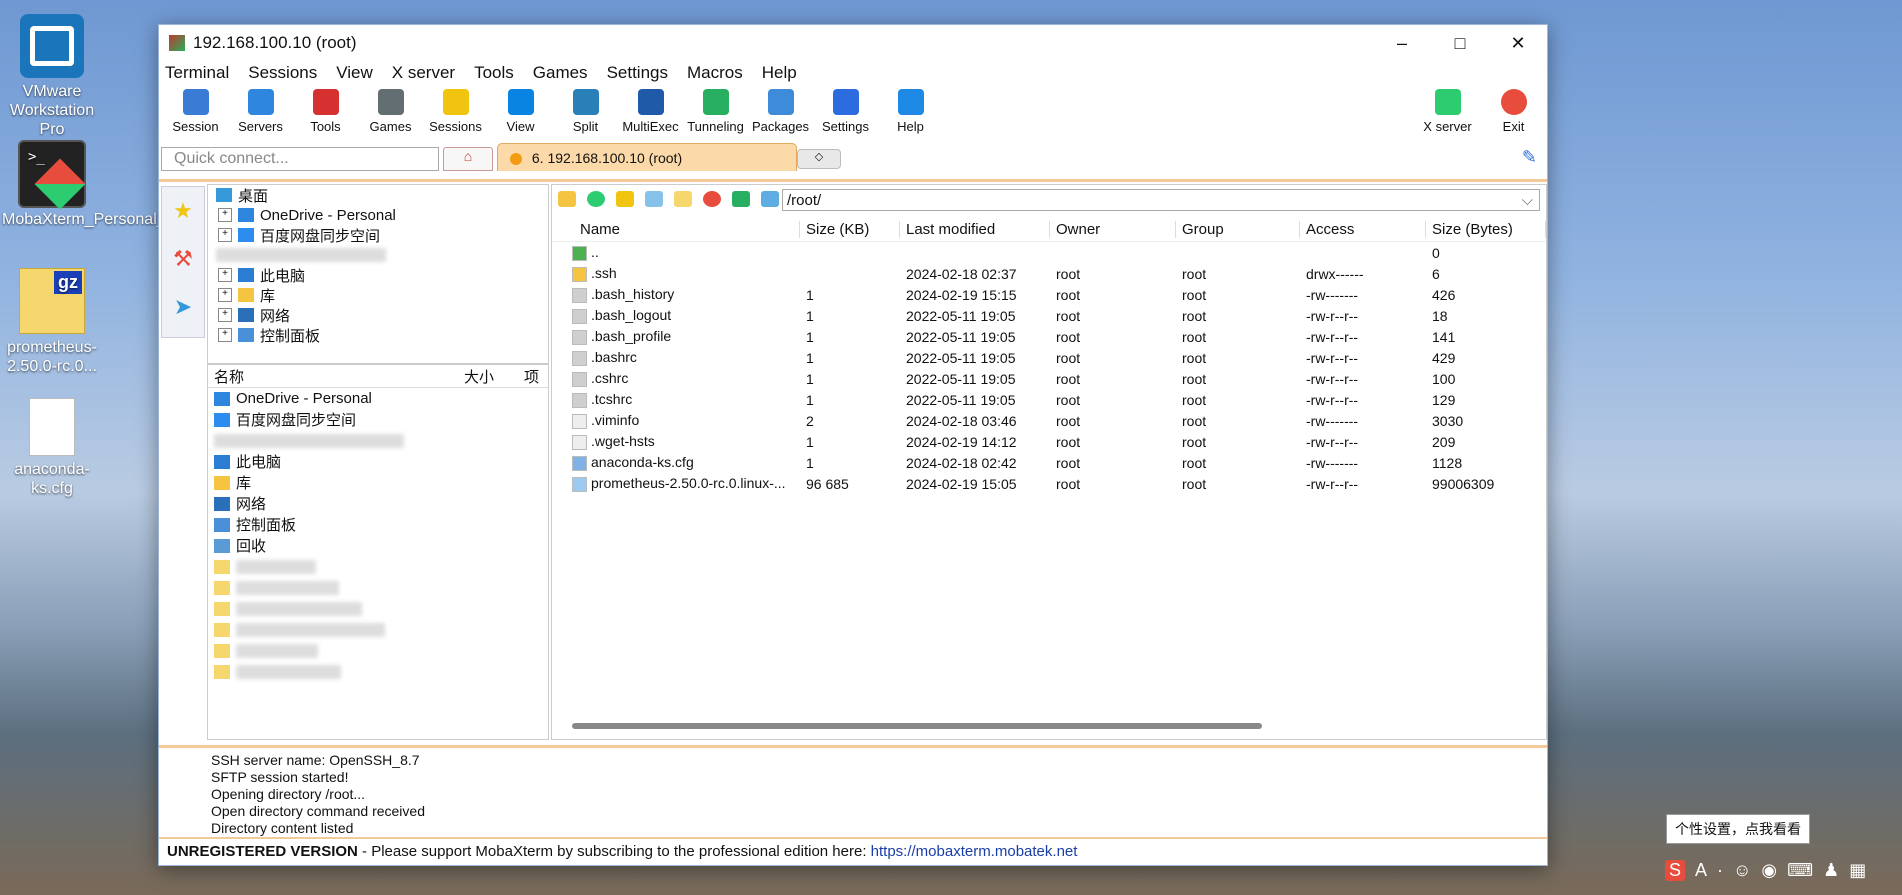  What do you see at coordinates (1161, 200) in the screenshot?
I see `path-input: /root/ ⌵` at bounding box center [1161, 200].